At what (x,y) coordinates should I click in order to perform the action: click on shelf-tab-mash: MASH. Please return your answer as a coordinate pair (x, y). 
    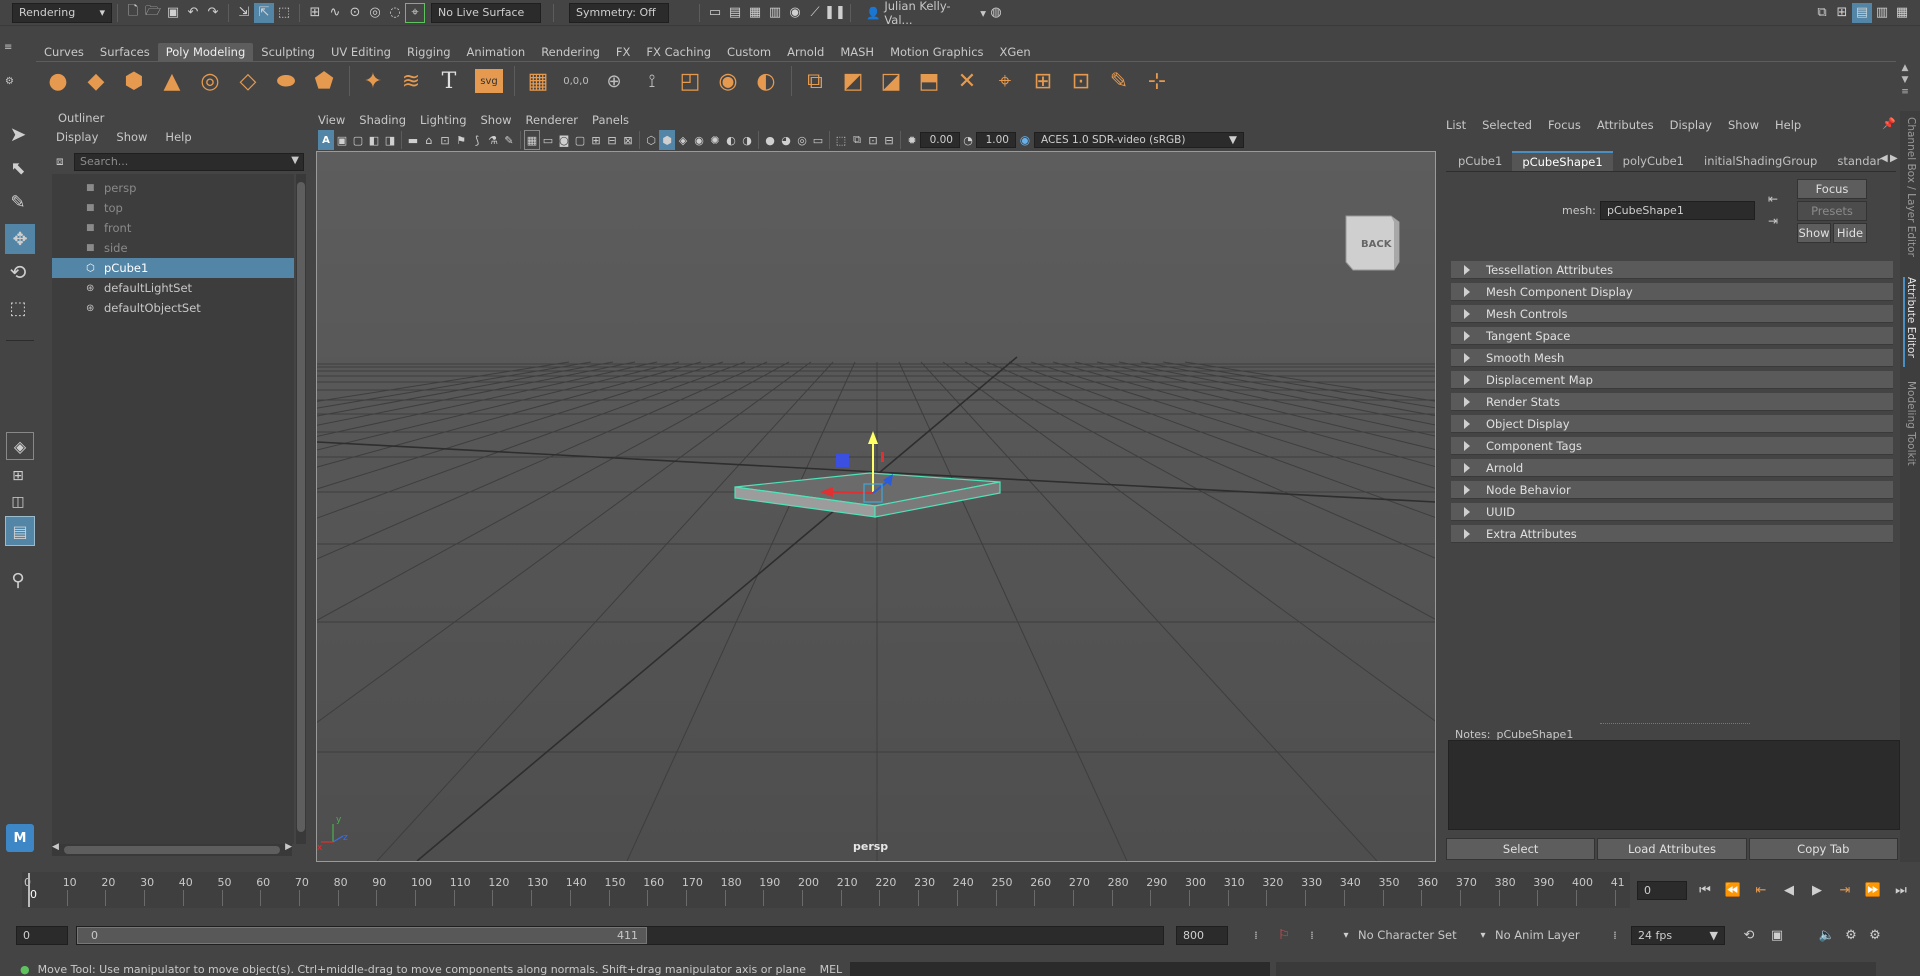
    Looking at the image, I should click on (857, 52).